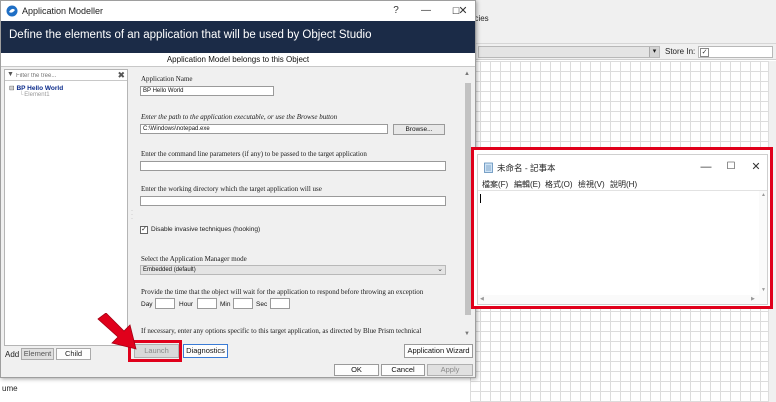  What do you see at coordinates (569, 52) in the screenshot?
I see `background-combo: ▾` at bounding box center [569, 52].